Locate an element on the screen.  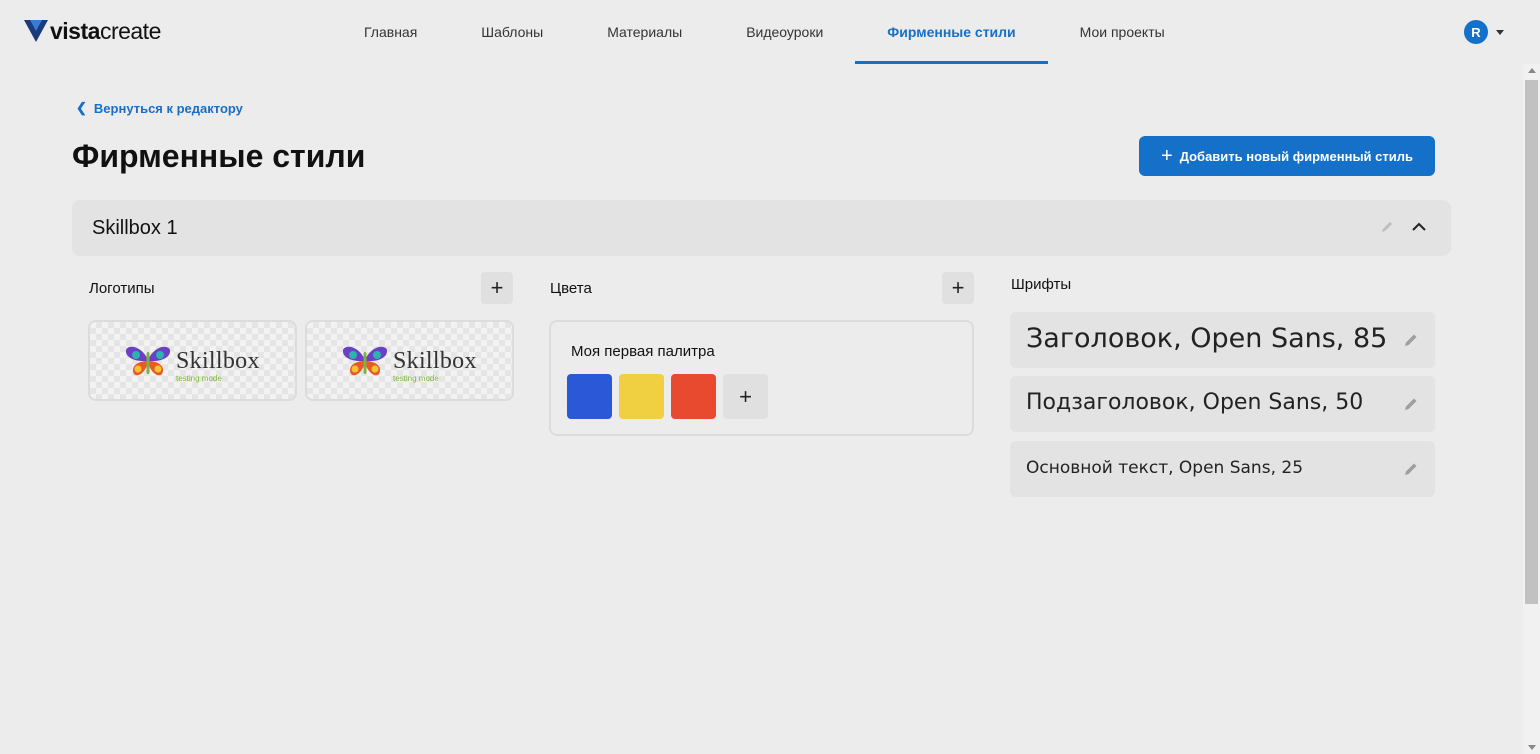
add-logo-button: + is located at coordinates (497, 288).